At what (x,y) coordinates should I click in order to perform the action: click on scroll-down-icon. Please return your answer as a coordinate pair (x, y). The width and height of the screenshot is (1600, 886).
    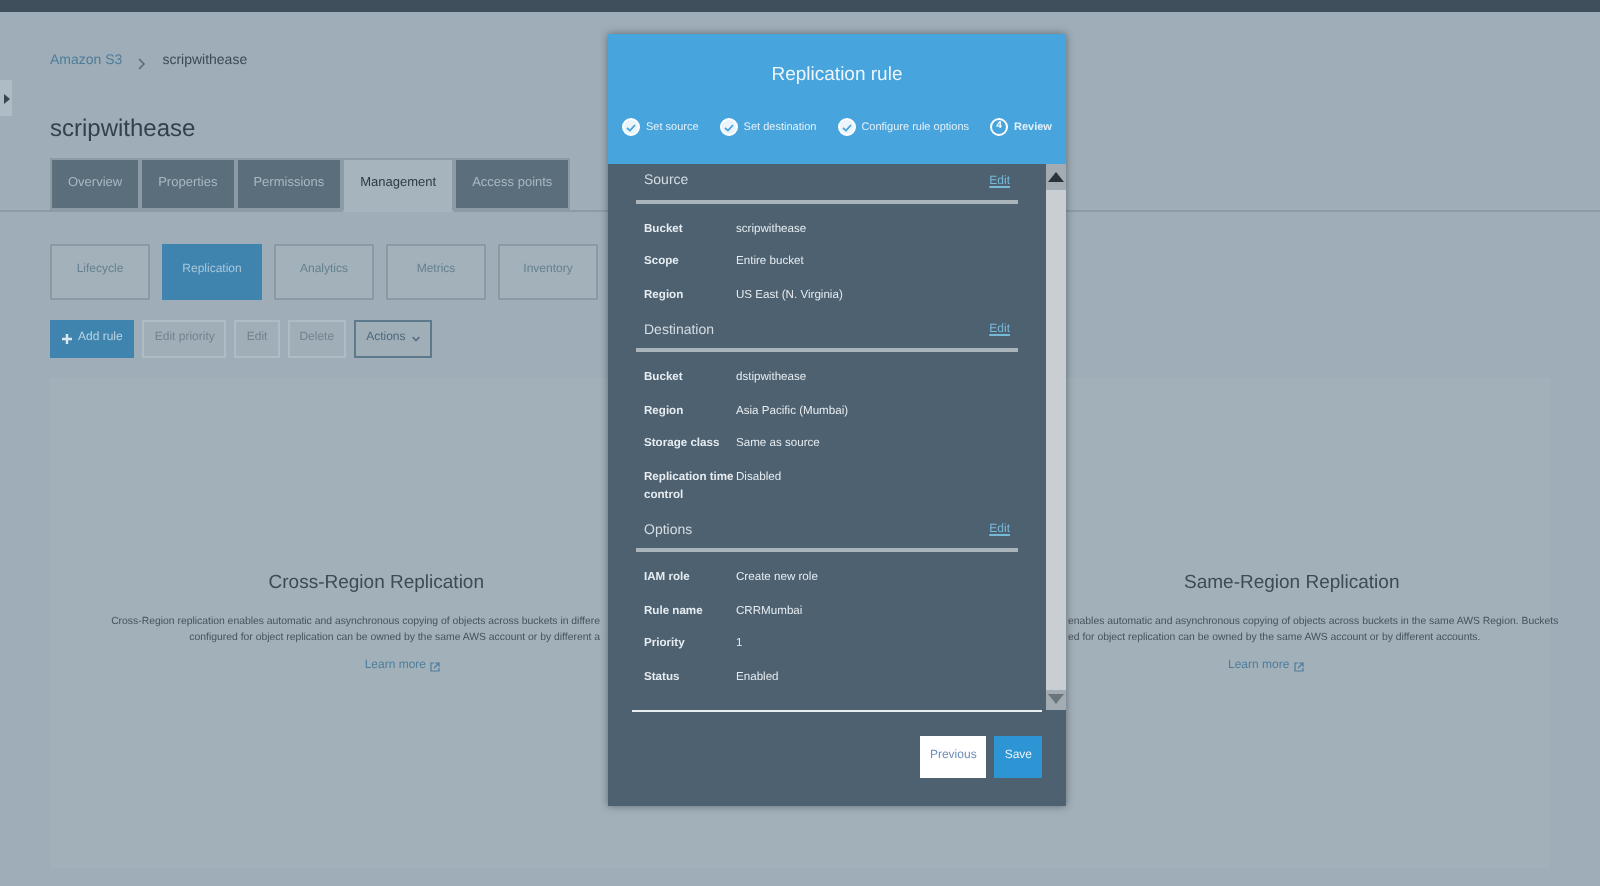
    Looking at the image, I should click on (1056, 699).